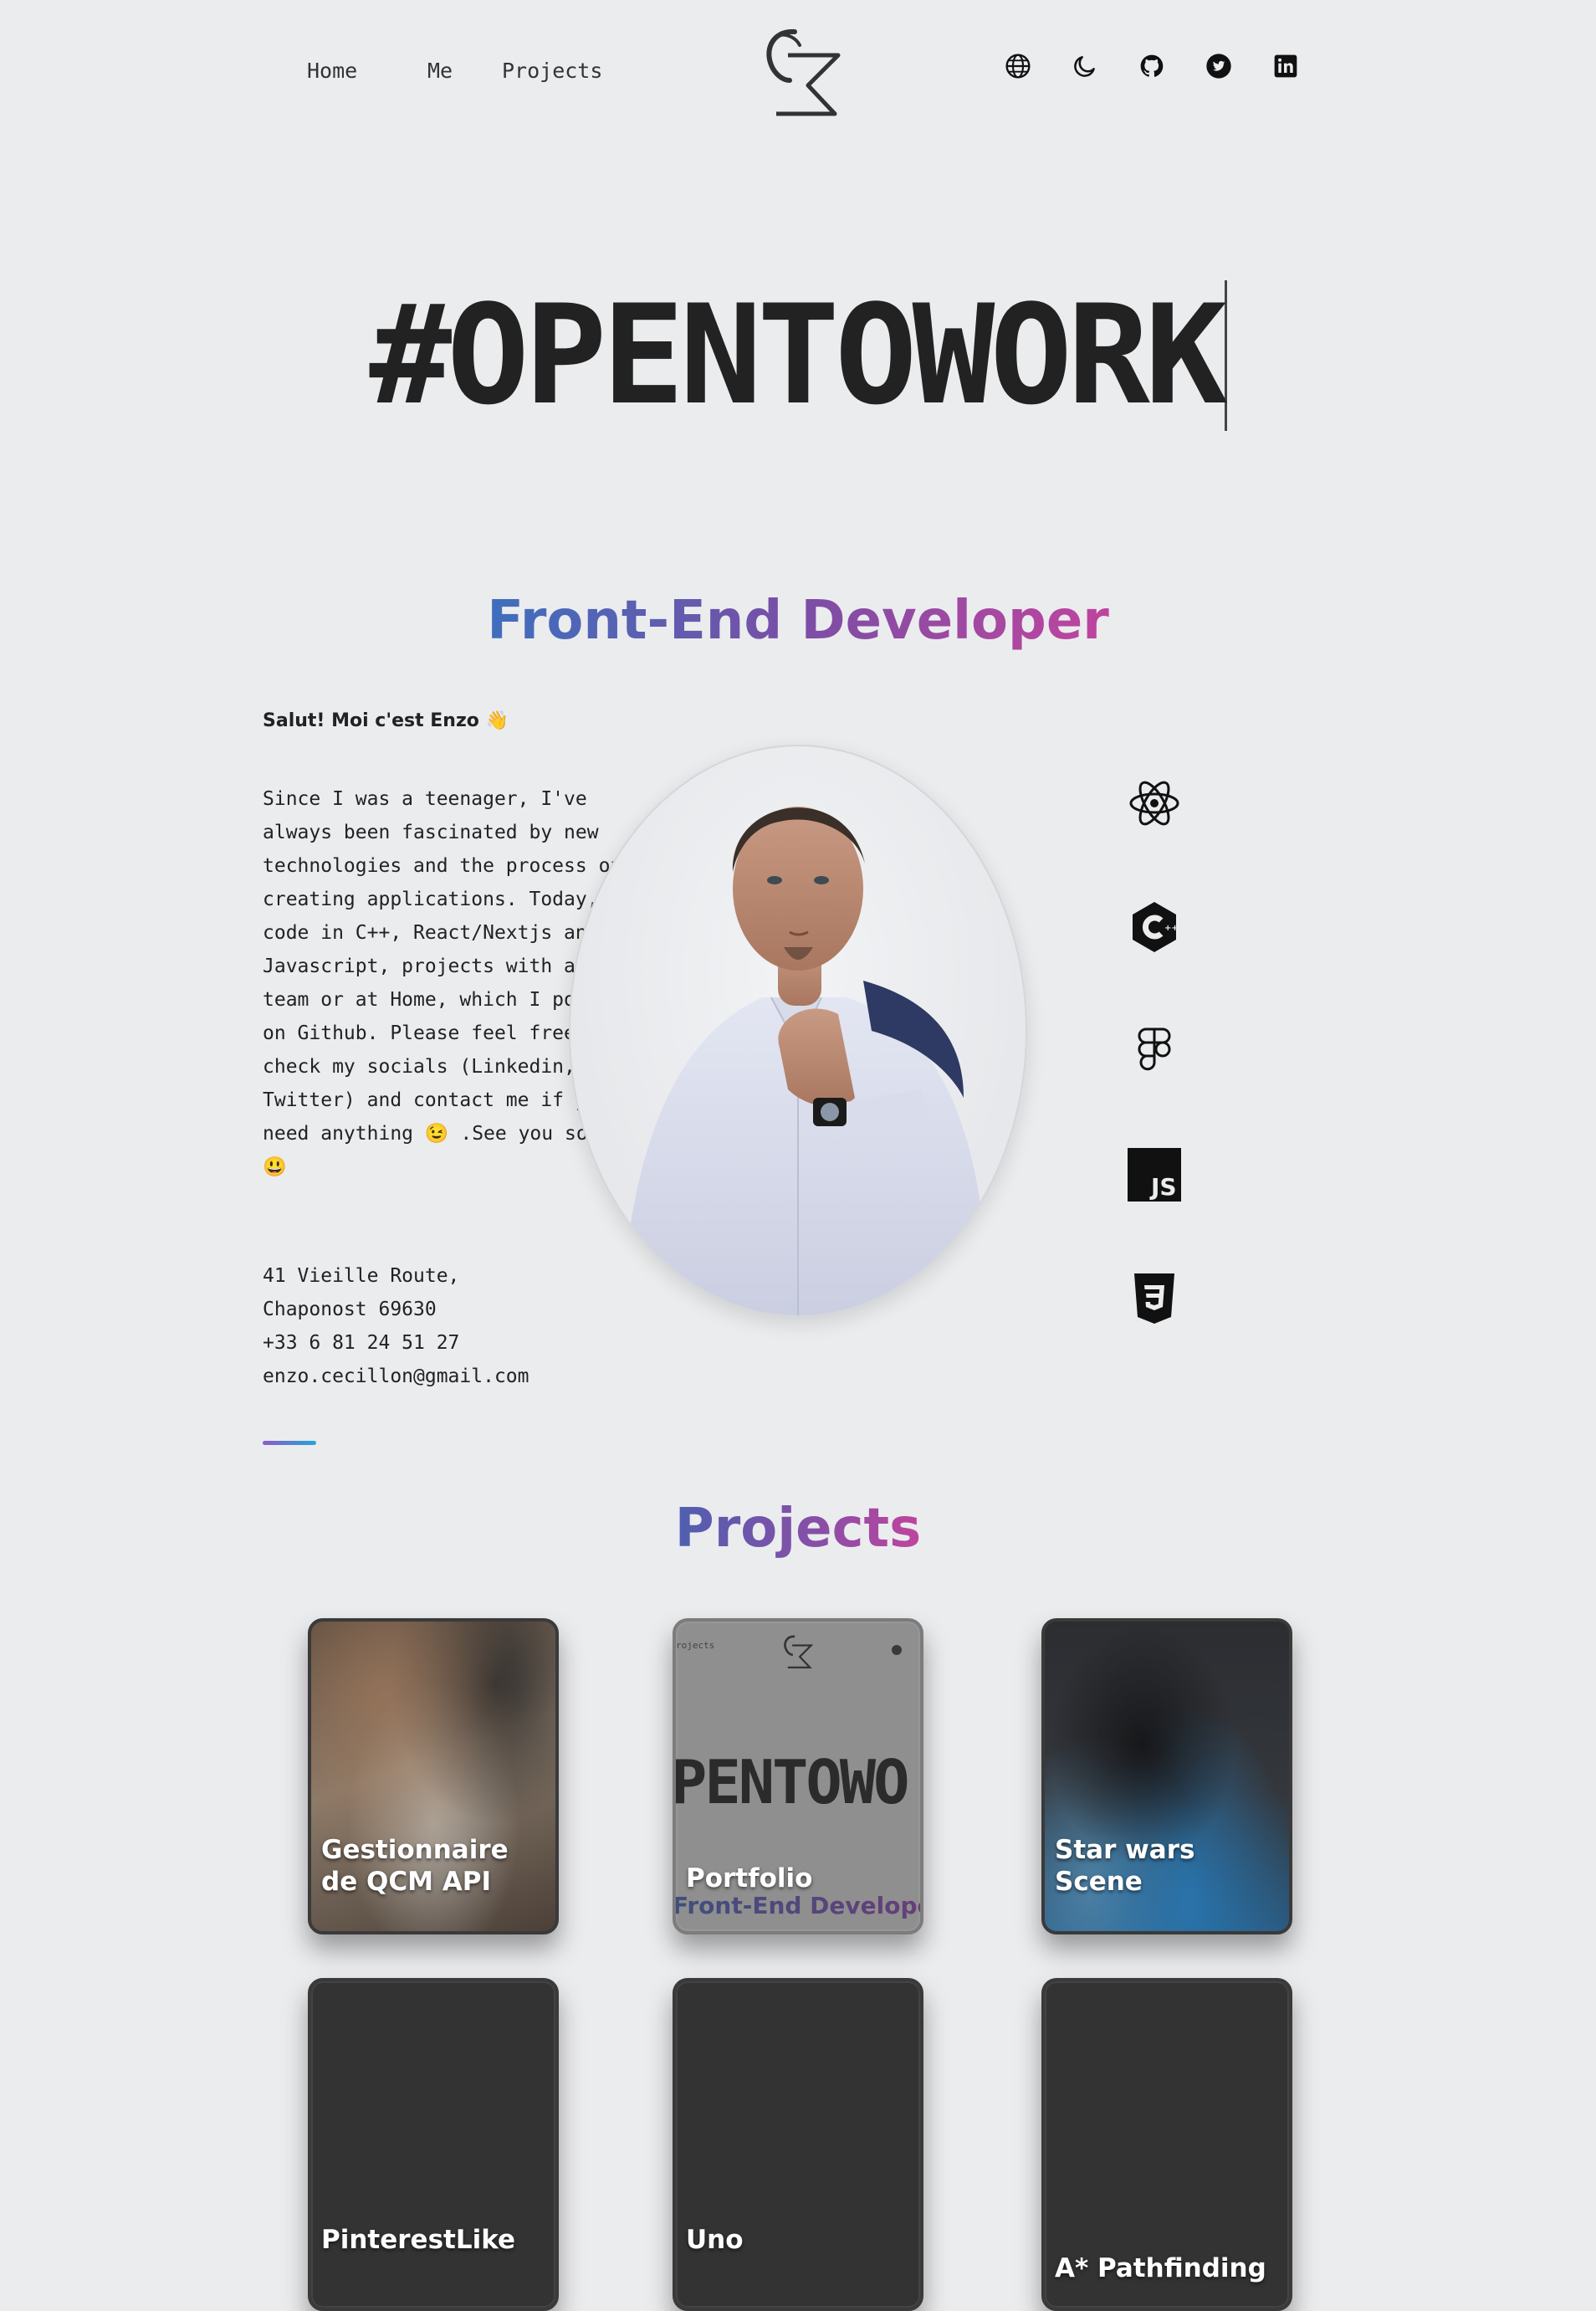 The height and width of the screenshot is (2311, 1596). What do you see at coordinates (1219, 66) in the screenshot?
I see `twitter-icon` at bounding box center [1219, 66].